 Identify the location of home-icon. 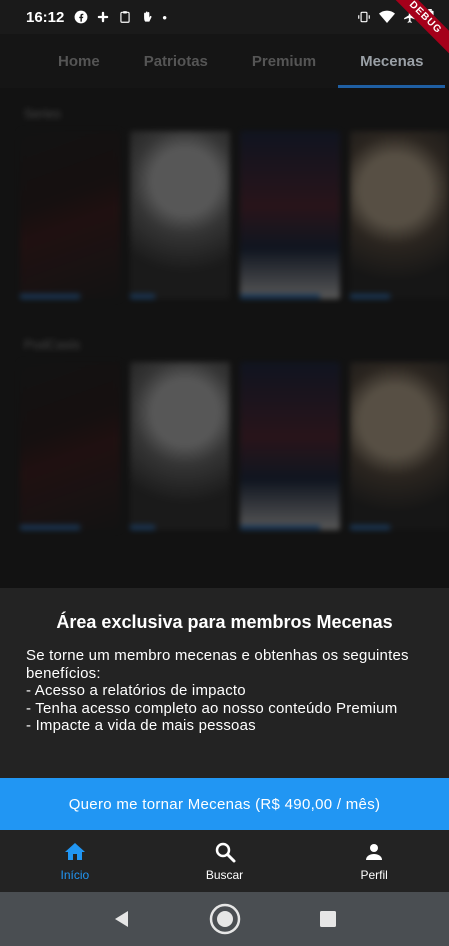
(74, 851).